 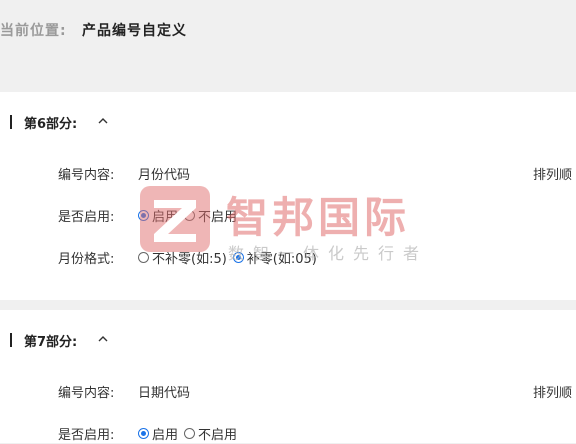 I want to click on content-row: 编号内容: 日期代码 排列顺, so click(x=288, y=392).